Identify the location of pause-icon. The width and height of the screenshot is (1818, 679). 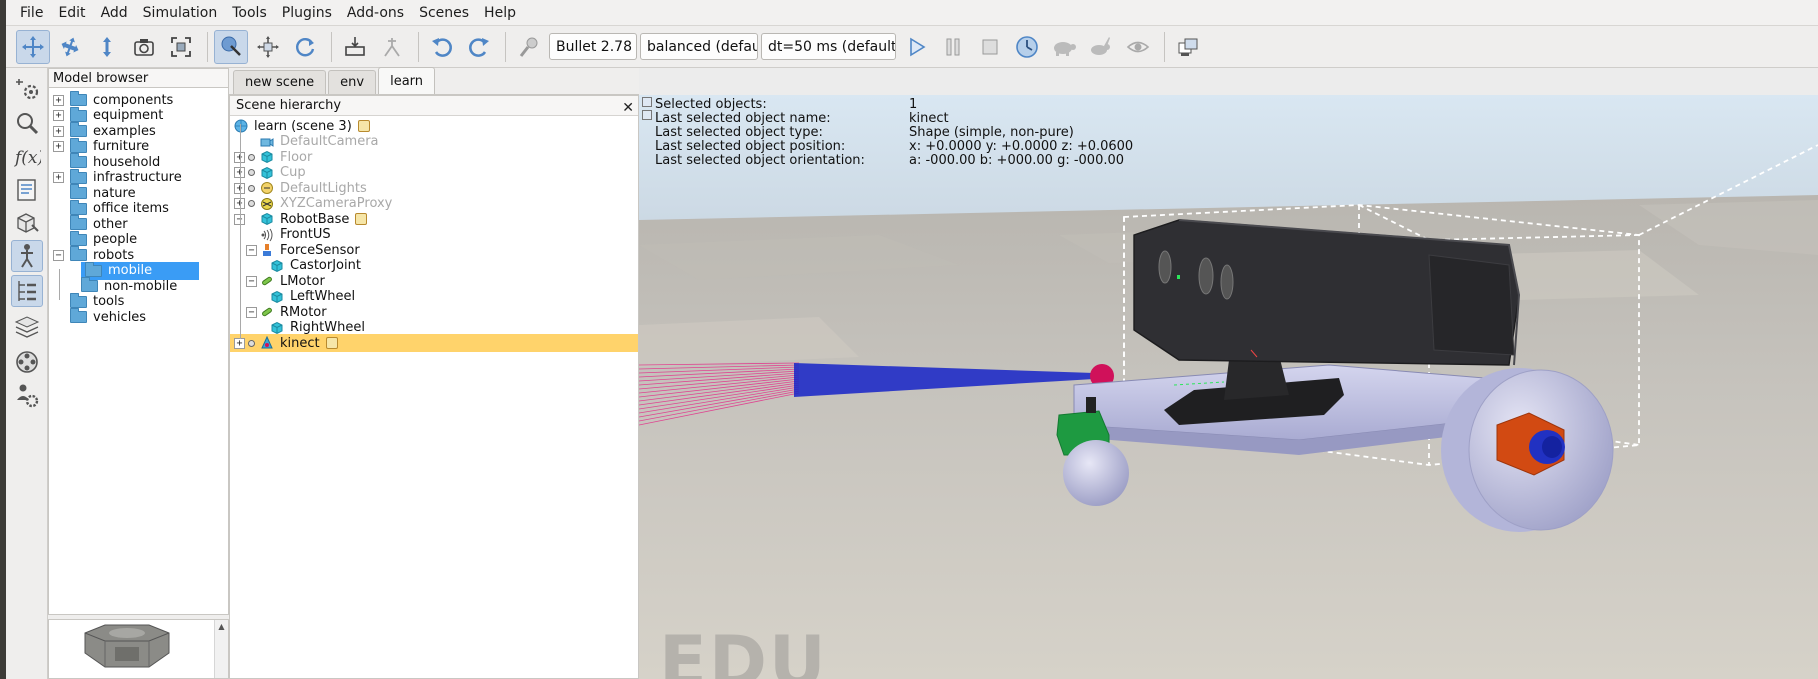
(953, 47).